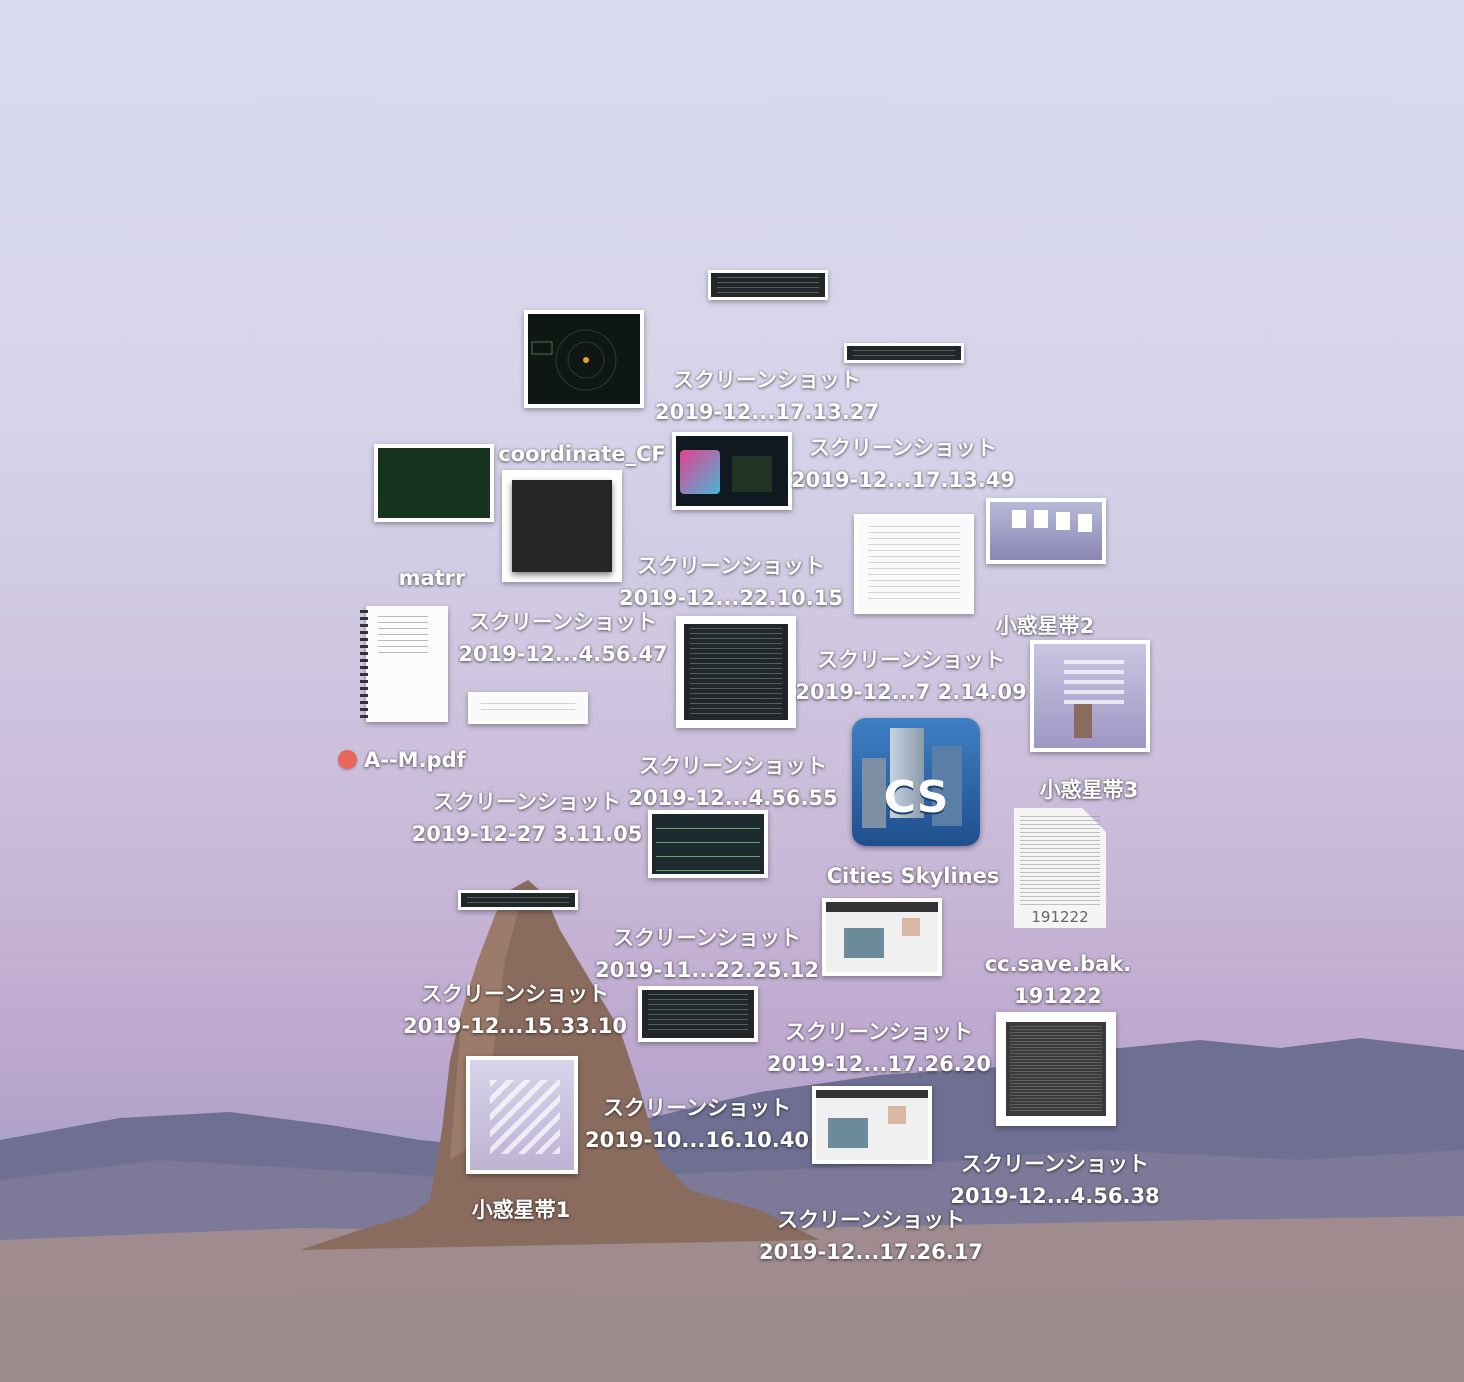 This screenshot has height=1382, width=1464. What do you see at coordinates (697, 1124) in the screenshot?
I see `file-label: スクリーンショット 2019-10...16.10.40` at bounding box center [697, 1124].